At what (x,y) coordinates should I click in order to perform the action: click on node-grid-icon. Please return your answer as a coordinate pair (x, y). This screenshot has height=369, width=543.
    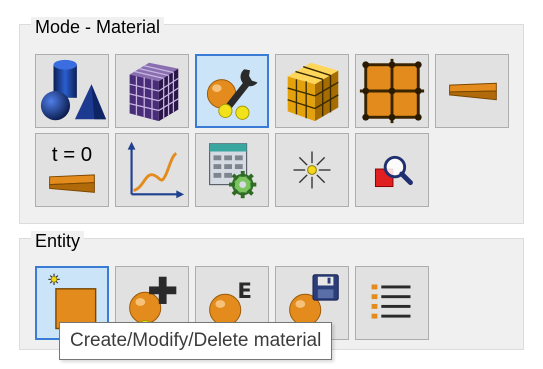
    Looking at the image, I should click on (392, 91).